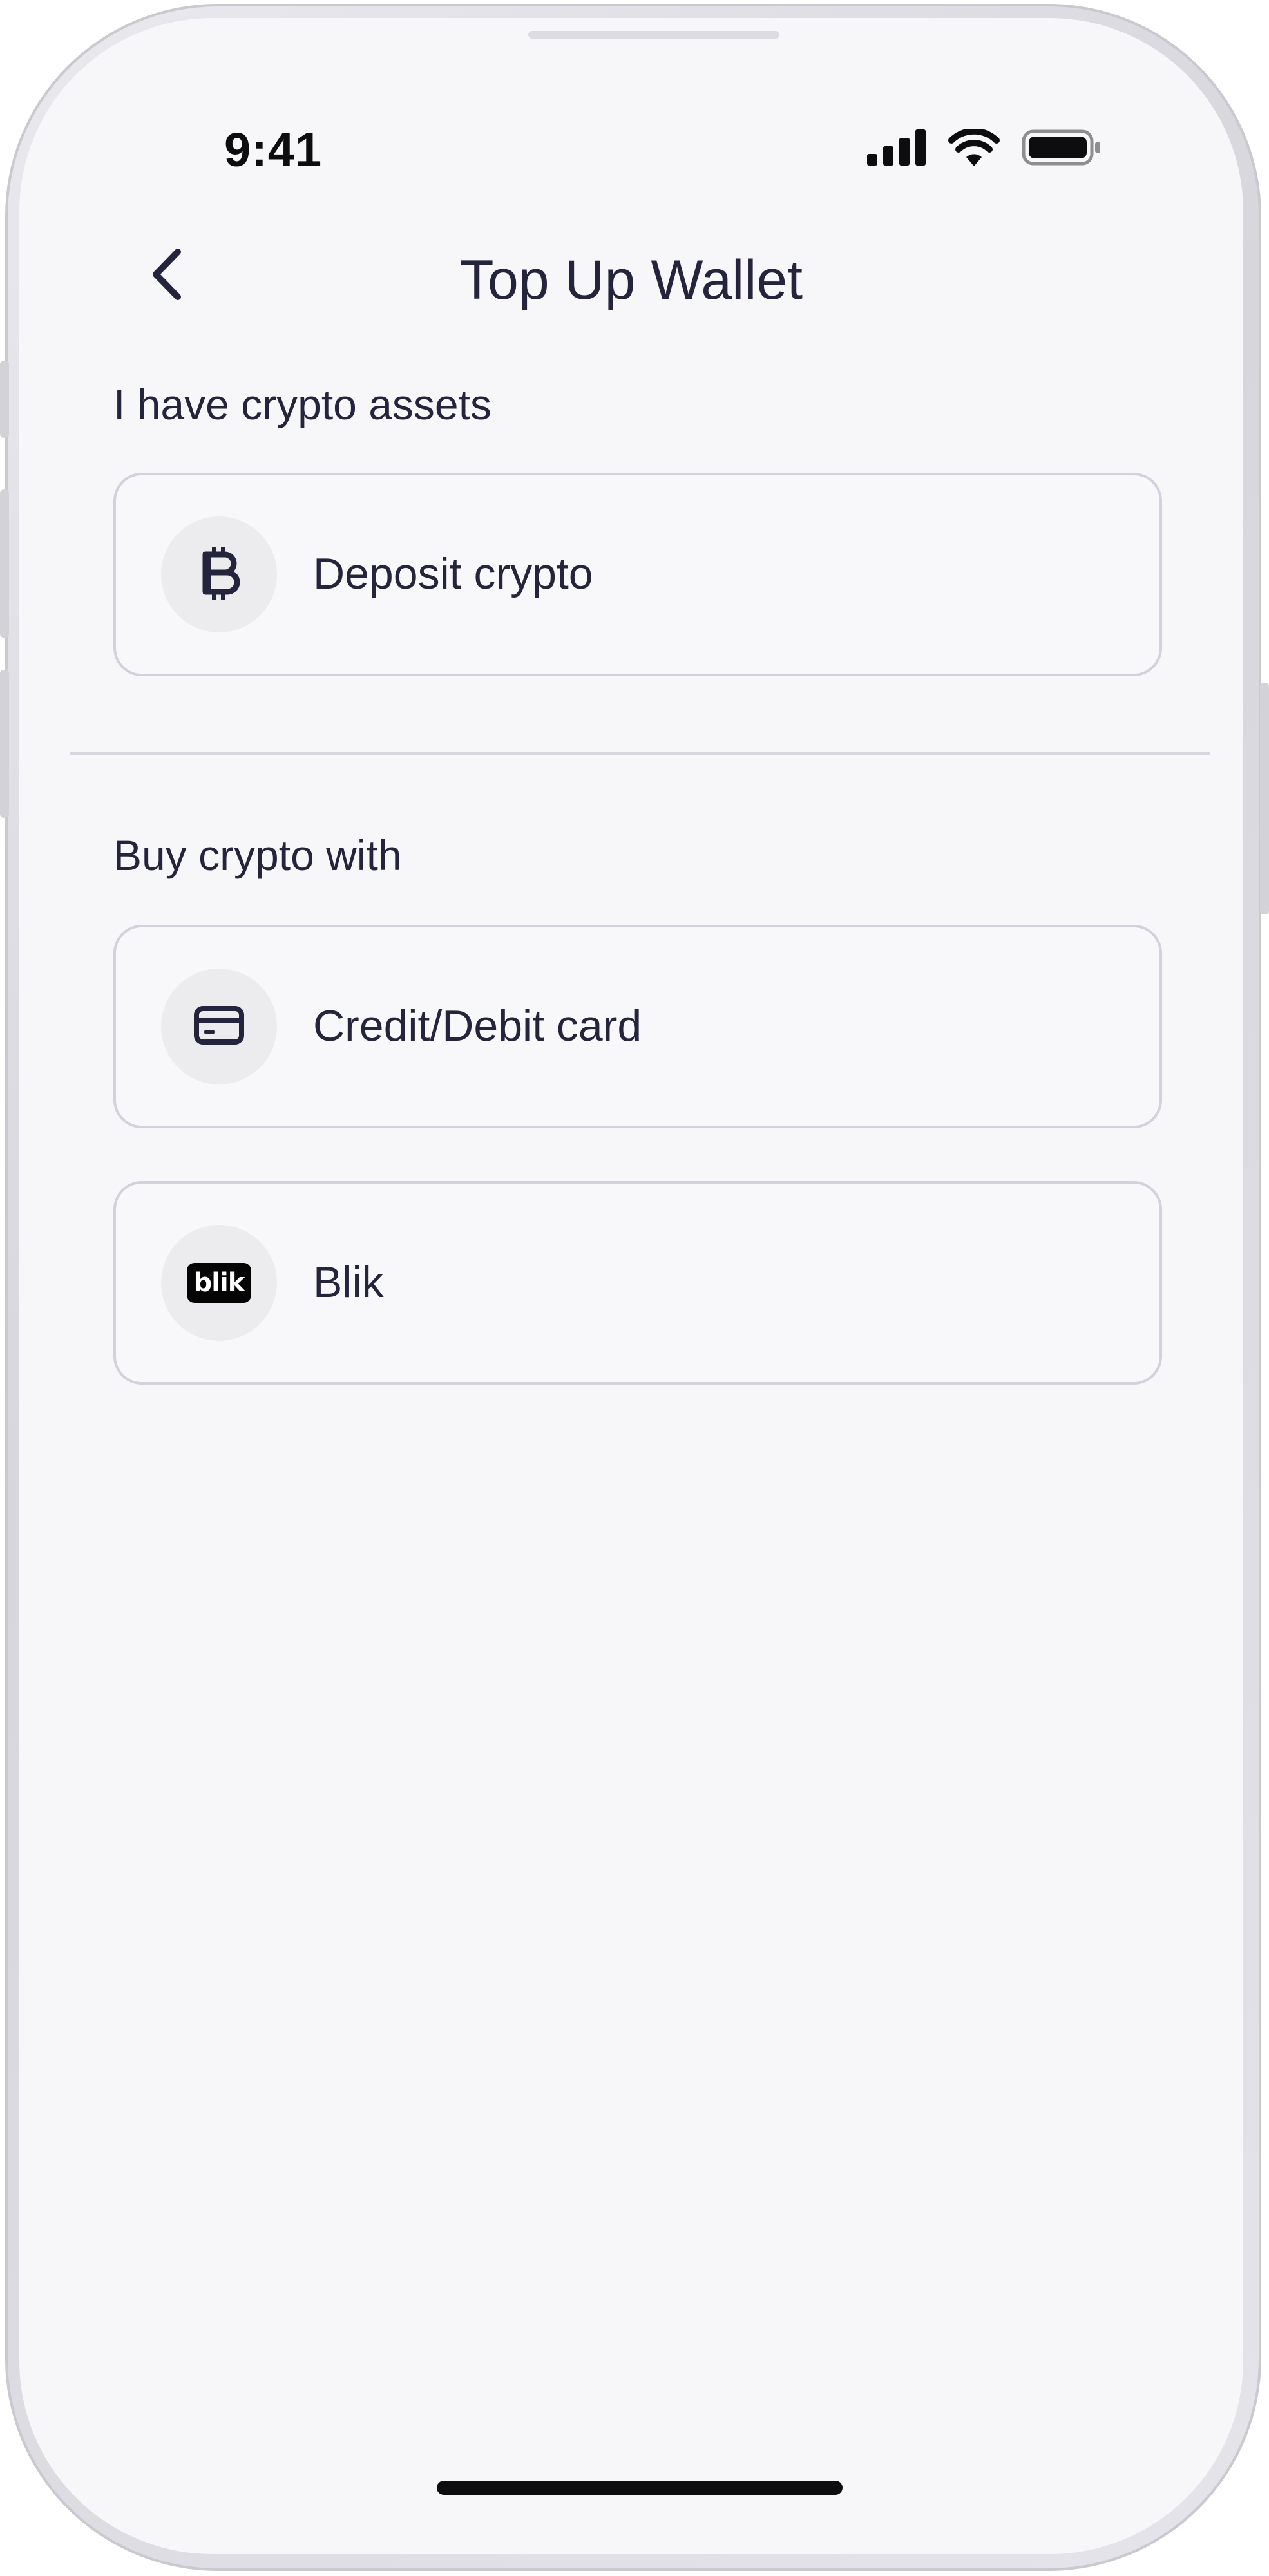 This screenshot has height=2576, width=1269. I want to click on option-label: Credit/Debit card, so click(477, 1026).